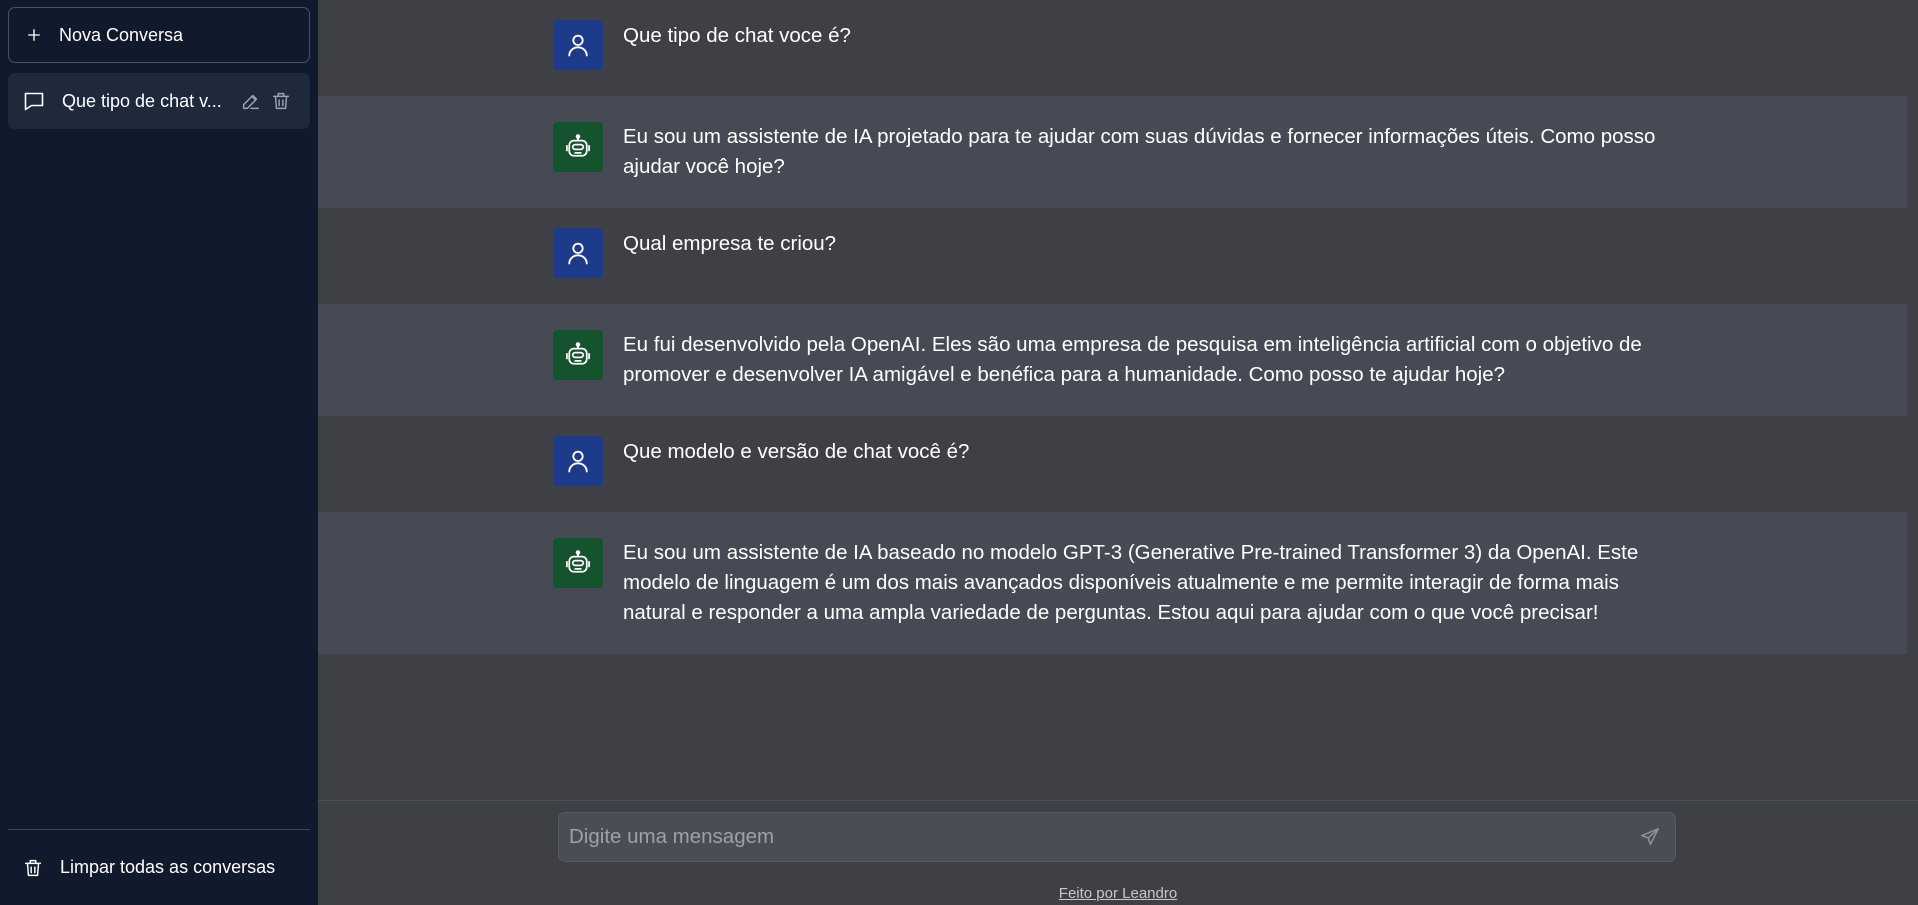 The image size is (1918, 905). I want to click on send-icon, so click(1650, 837).